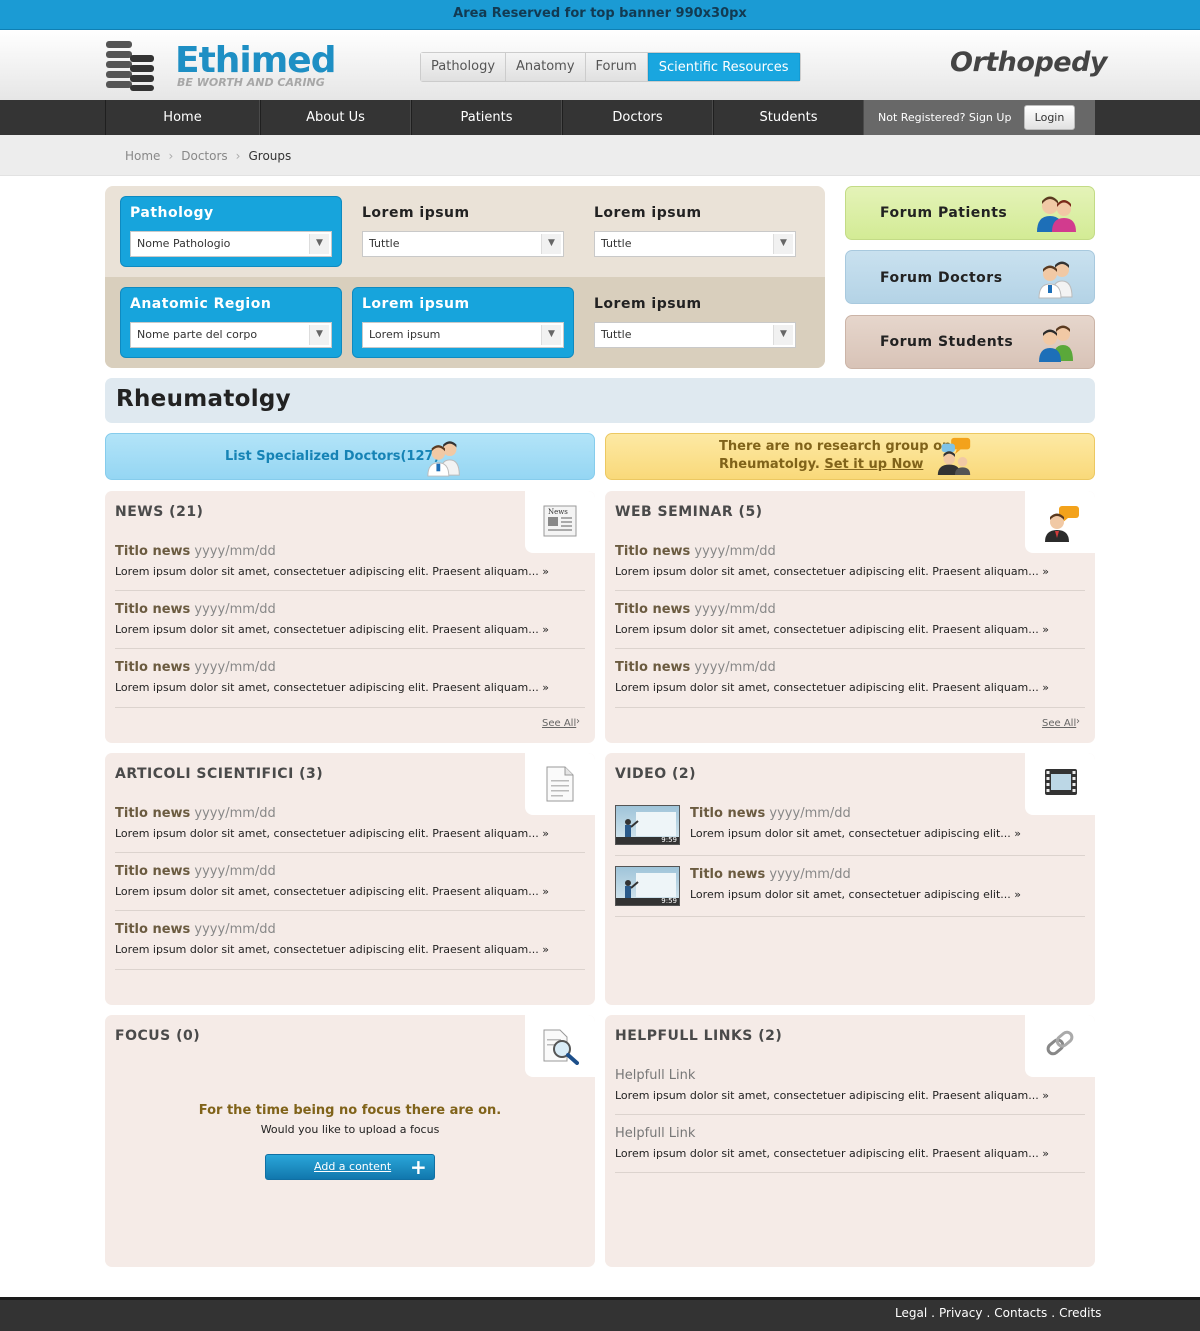 The height and width of the screenshot is (1331, 1200). I want to click on footer-link-privacy: Privacy, so click(960, 1313).